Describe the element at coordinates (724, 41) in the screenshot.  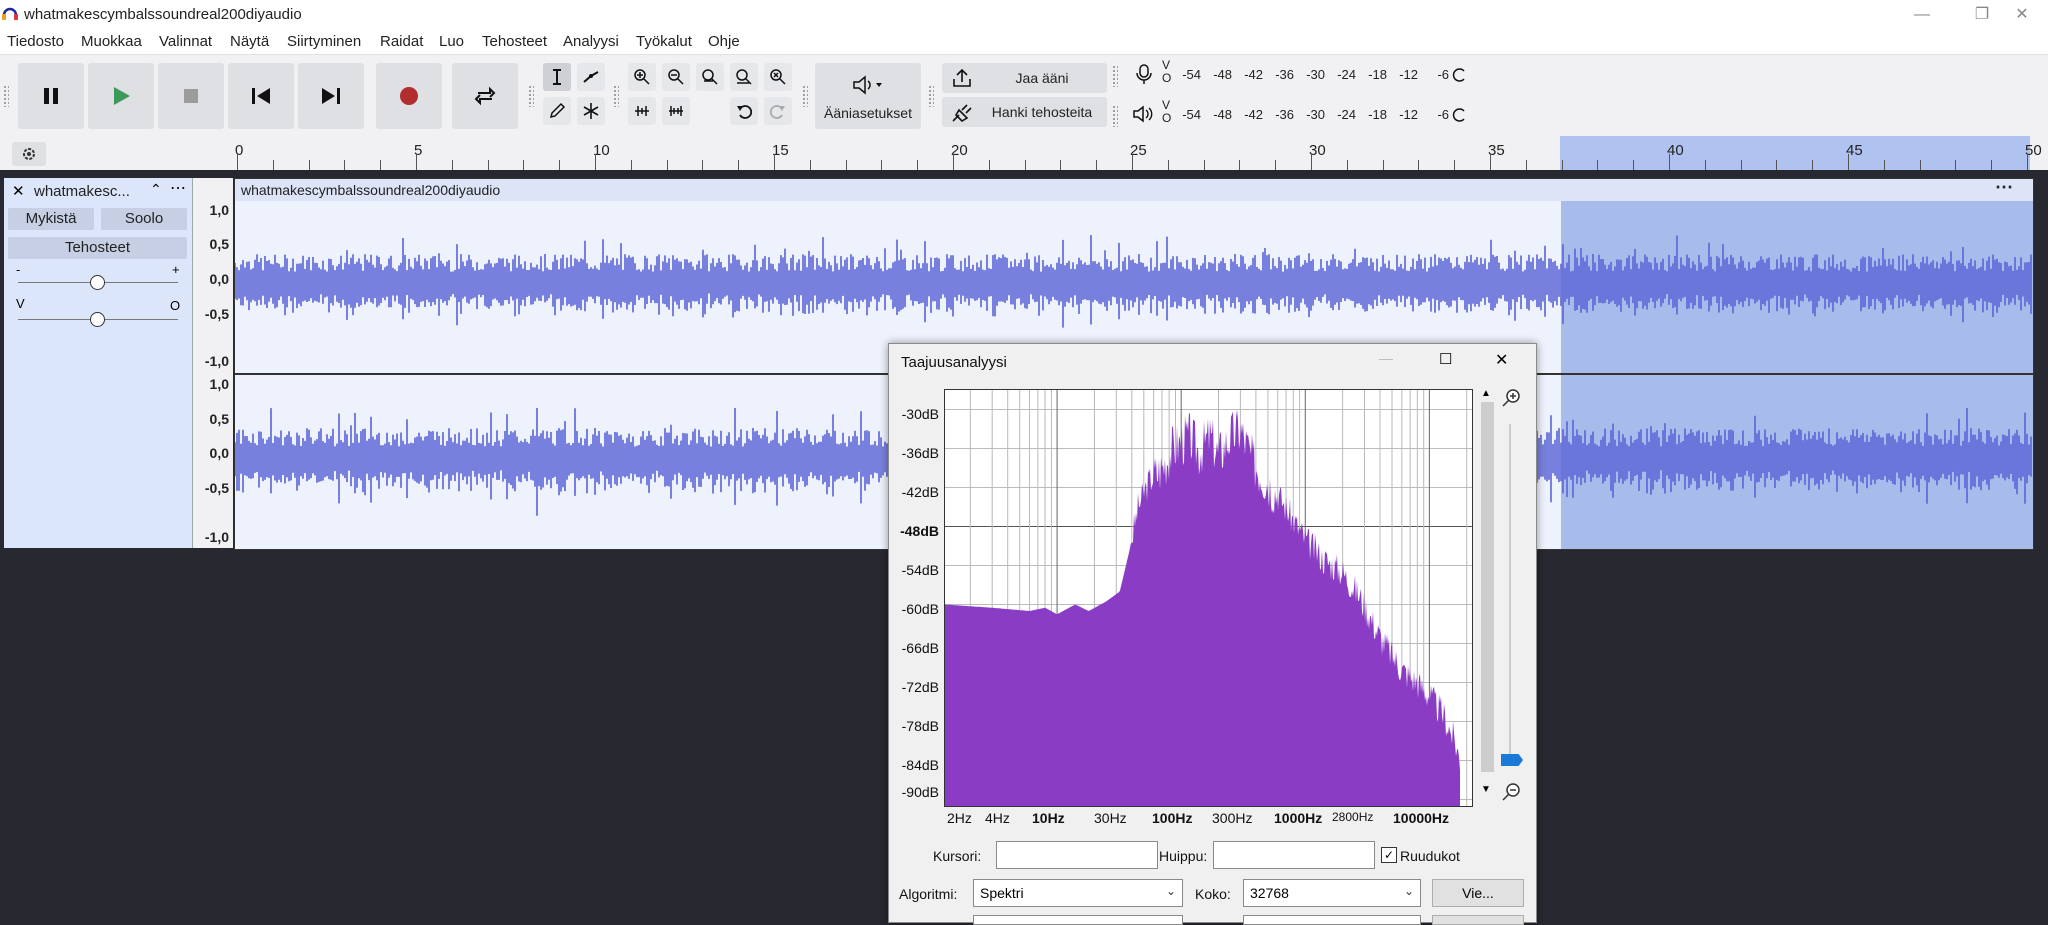
I see `menu-ohje: Ohje` at that location.